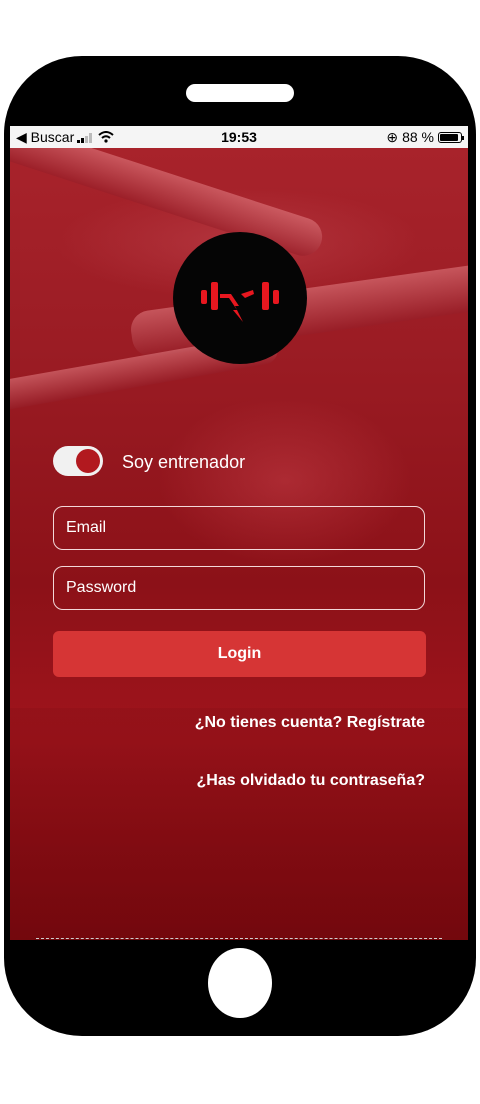 The width and height of the screenshot is (480, 1104). Describe the element at coordinates (240, 983) in the screenshot. I see `home-button` at that location.